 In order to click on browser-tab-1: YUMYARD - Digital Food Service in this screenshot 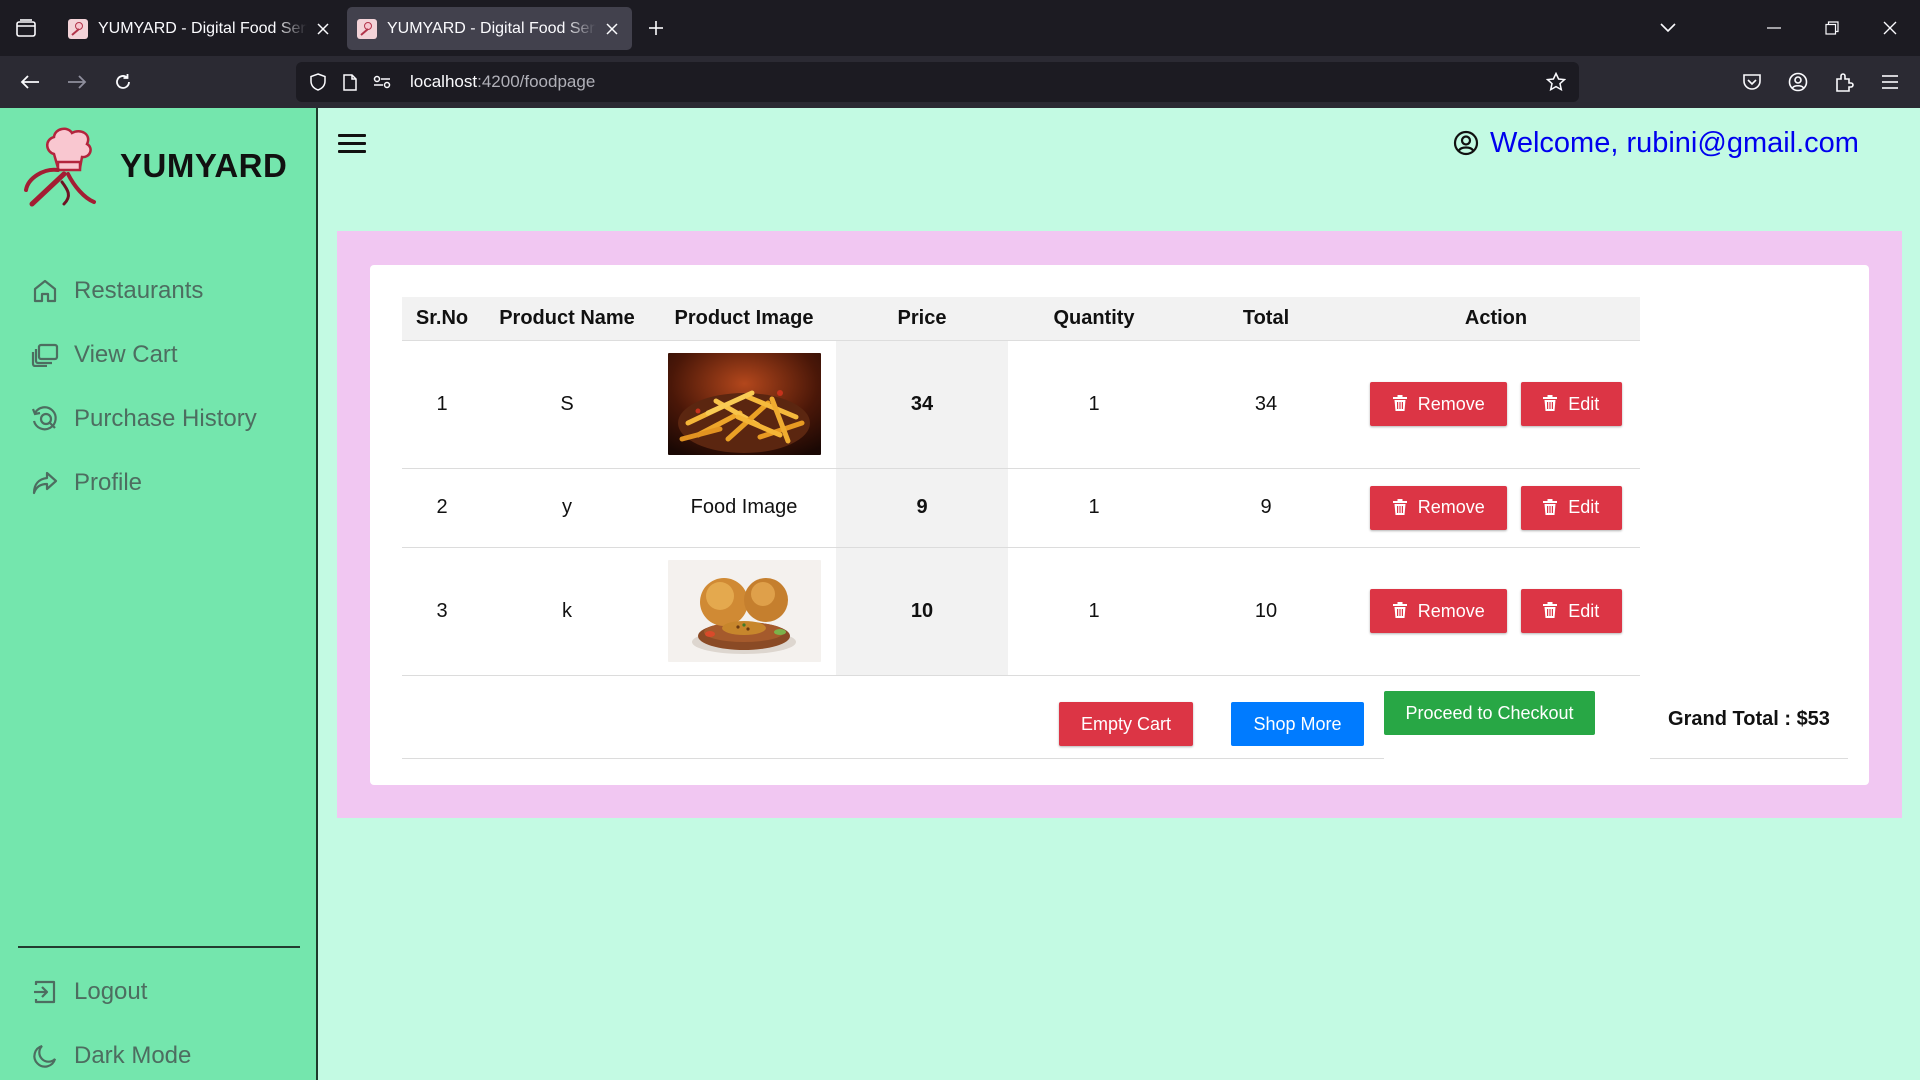, I will do `click(200, 28)`.